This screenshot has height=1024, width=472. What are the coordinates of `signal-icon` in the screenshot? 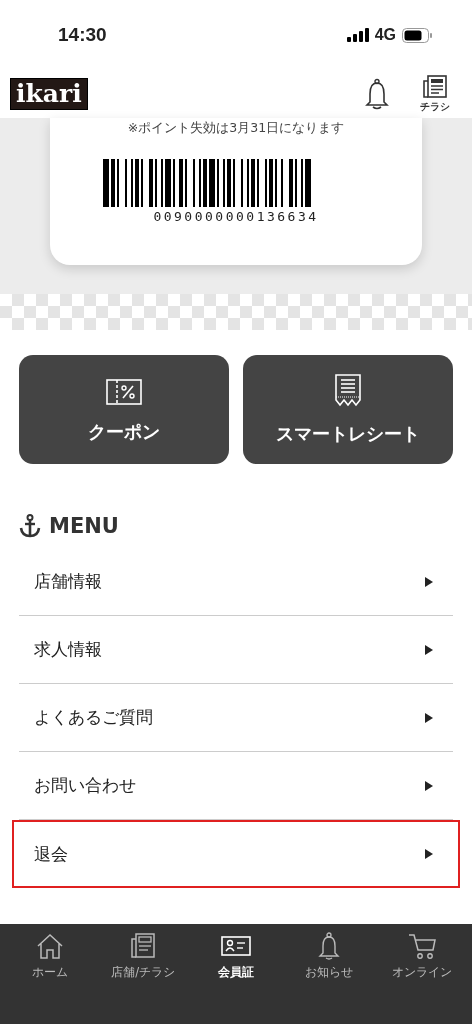 It's located at (357, 35).